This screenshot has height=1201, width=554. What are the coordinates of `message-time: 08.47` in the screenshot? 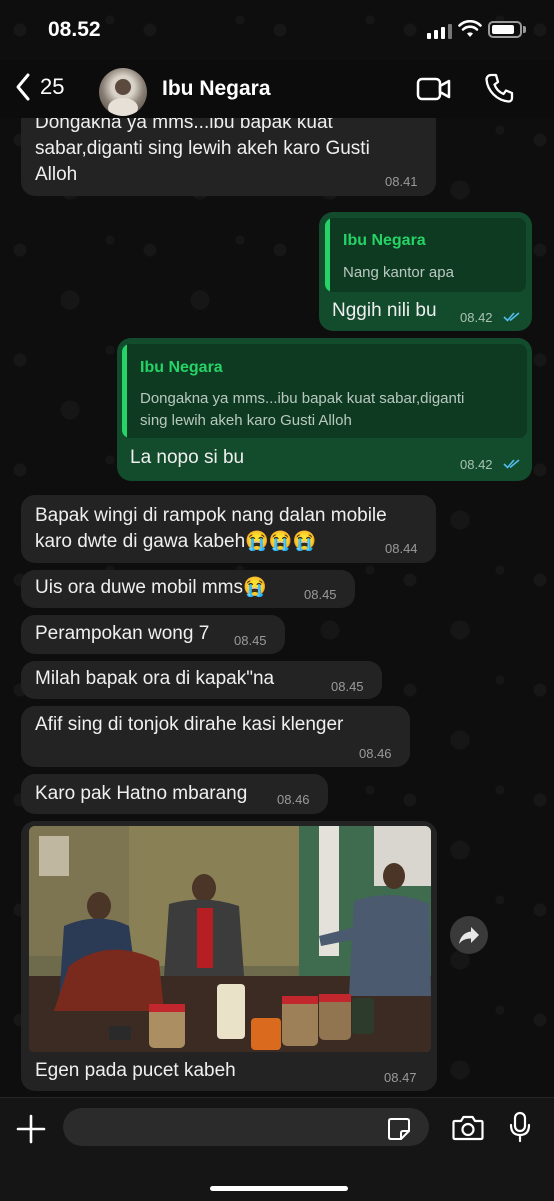 It's located at (400, 1077).